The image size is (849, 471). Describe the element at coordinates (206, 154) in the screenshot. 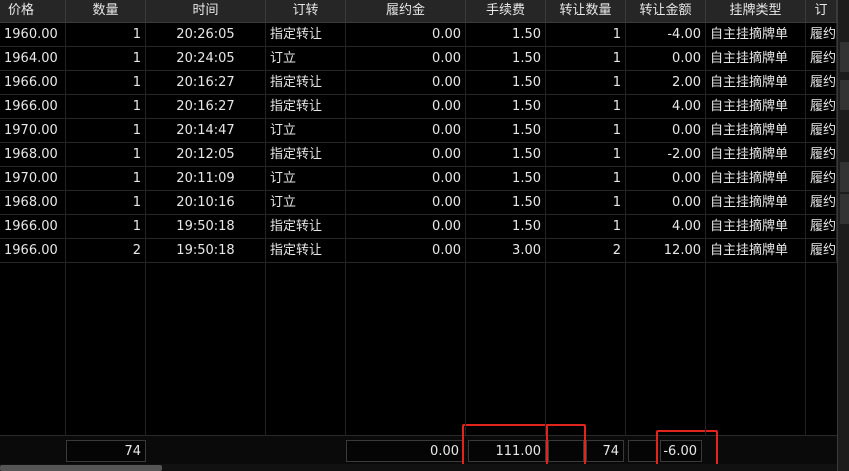

I see `cell-time: 20:12:05` at that location.